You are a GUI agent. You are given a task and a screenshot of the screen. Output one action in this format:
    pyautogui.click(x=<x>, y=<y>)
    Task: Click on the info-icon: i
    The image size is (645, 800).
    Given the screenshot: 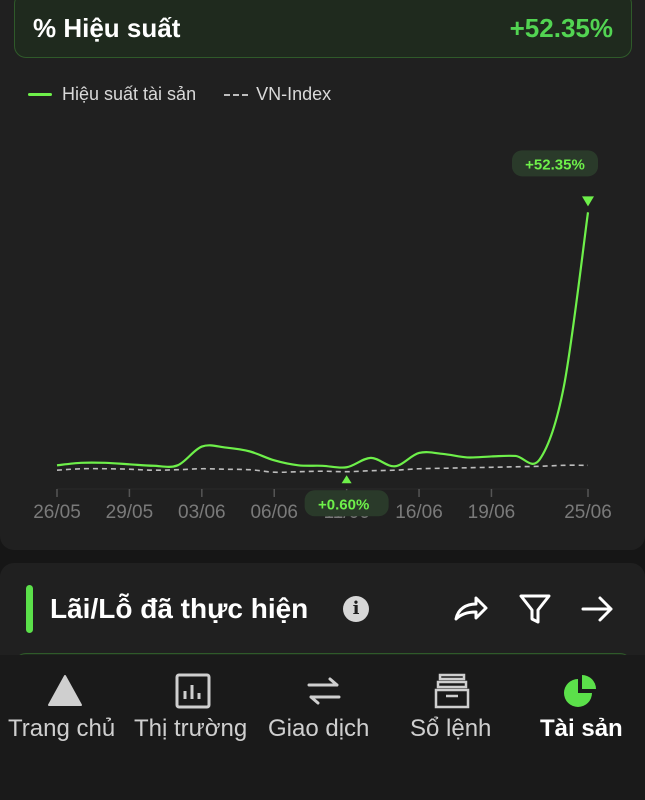 What is the action you would take?
    pyautogui.click(x=356, y=609)
    